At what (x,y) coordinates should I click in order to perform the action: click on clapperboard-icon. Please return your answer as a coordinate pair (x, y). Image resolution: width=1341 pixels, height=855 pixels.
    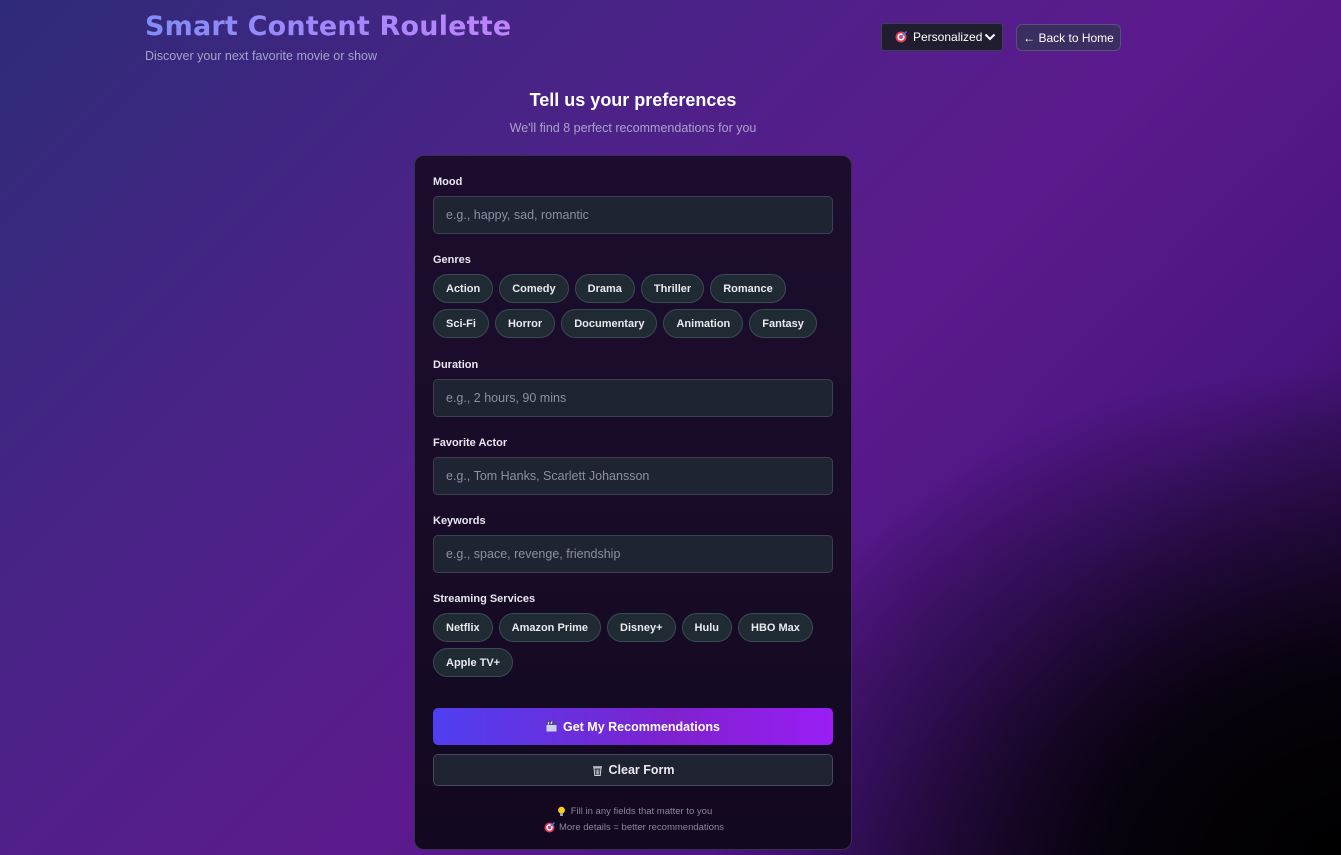
    Looking at the image, I should click on (551, 726).